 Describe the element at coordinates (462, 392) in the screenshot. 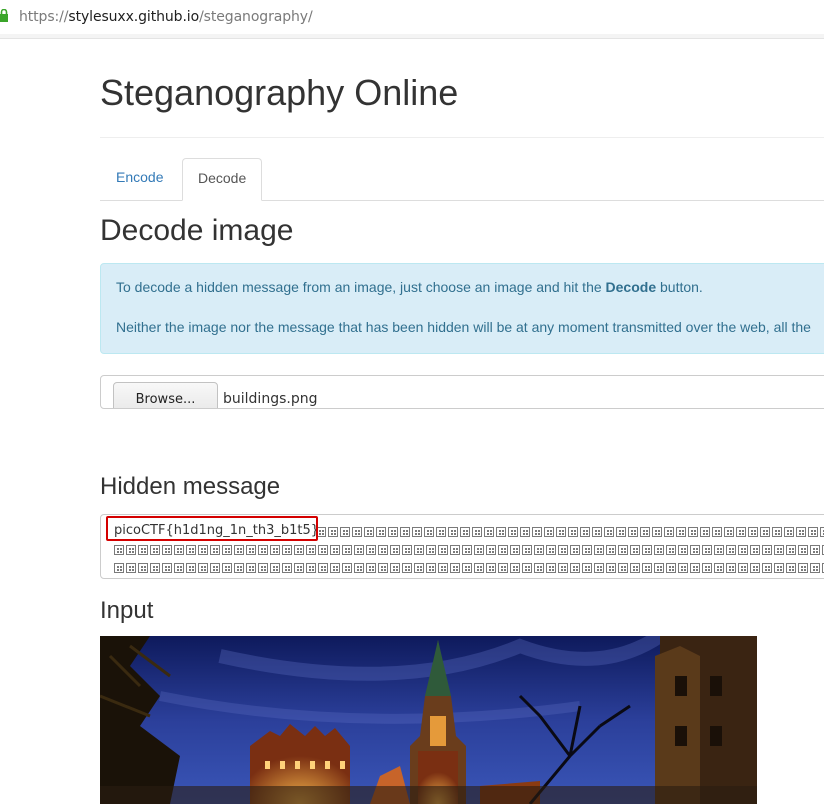

I see `file-input: Browse... buildings.png` at that location.